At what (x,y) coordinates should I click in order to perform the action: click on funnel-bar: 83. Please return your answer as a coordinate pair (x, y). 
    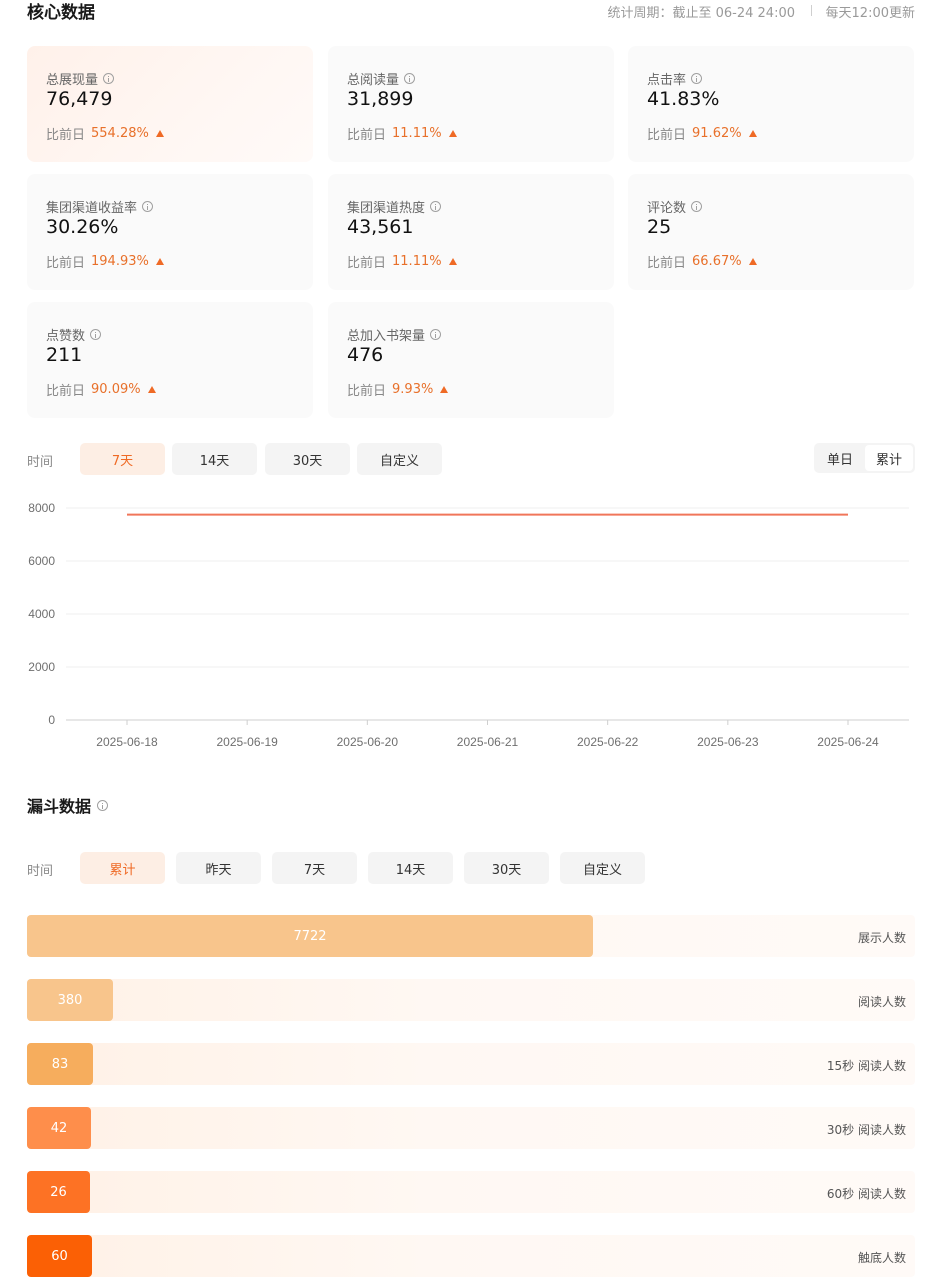
    Looking at the image, I should click on (60, 1064).